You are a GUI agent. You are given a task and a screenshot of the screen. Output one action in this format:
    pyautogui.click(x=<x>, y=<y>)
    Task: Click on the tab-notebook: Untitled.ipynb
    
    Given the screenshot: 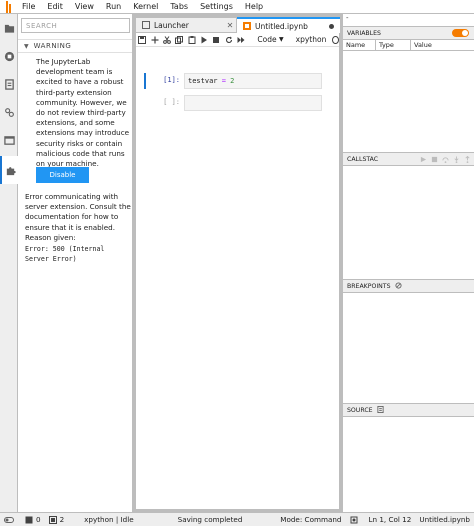 What is the action you would take?
    pyautogui.click(x=288, y=25)
    